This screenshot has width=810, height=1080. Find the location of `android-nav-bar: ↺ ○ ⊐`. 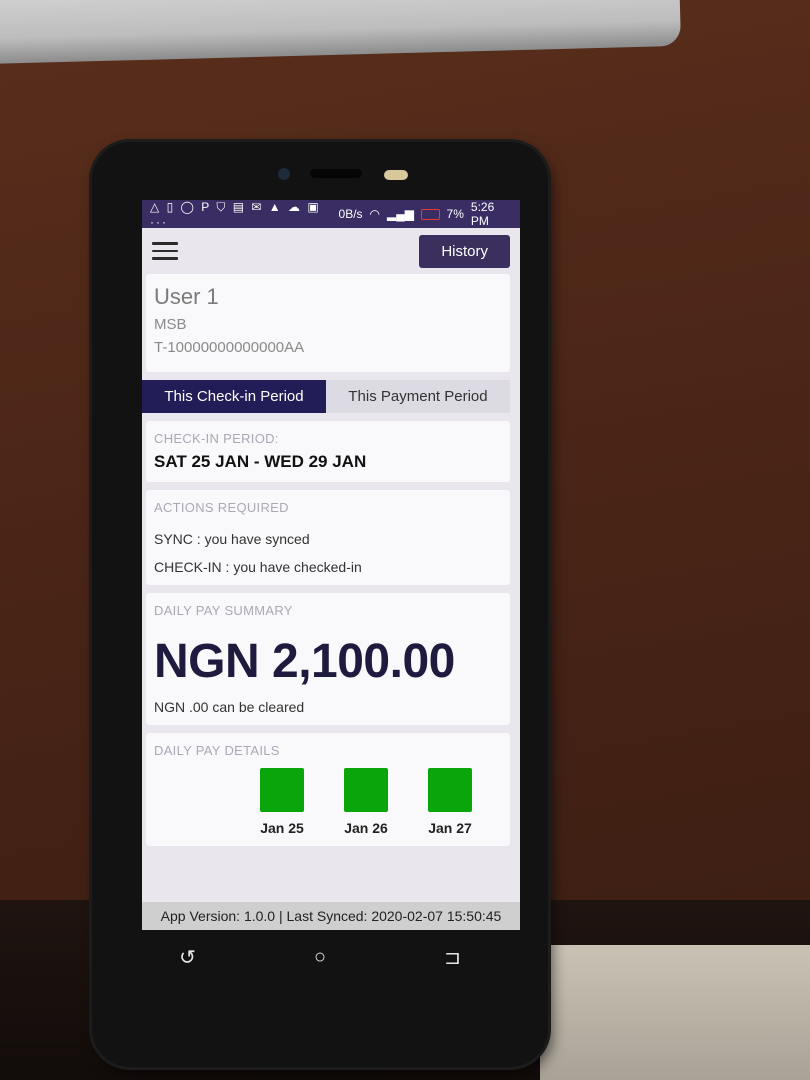

android-nav-bar: ↺ ○ ⊐ is located at coordinates (320, 957).